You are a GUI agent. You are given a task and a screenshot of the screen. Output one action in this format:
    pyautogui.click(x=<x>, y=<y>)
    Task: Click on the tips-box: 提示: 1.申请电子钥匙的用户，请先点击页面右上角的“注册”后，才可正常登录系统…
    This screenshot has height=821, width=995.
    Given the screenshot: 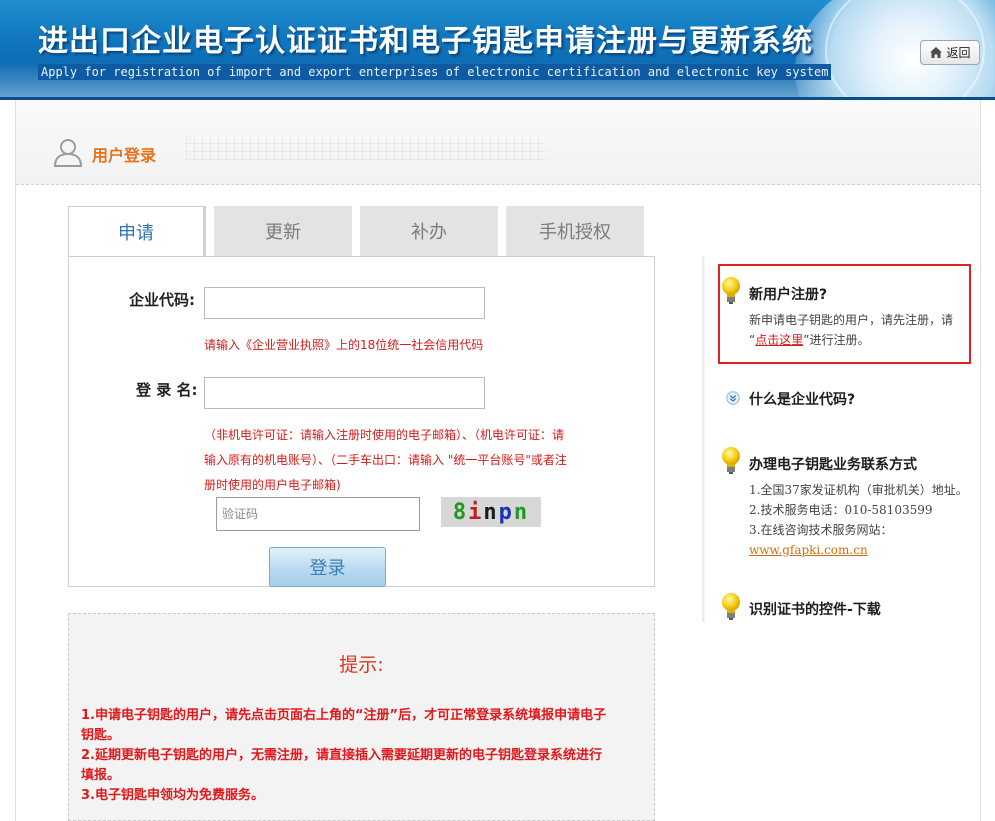 What is the action you would take?
    pyautogui.click(x=361, y=717)
    